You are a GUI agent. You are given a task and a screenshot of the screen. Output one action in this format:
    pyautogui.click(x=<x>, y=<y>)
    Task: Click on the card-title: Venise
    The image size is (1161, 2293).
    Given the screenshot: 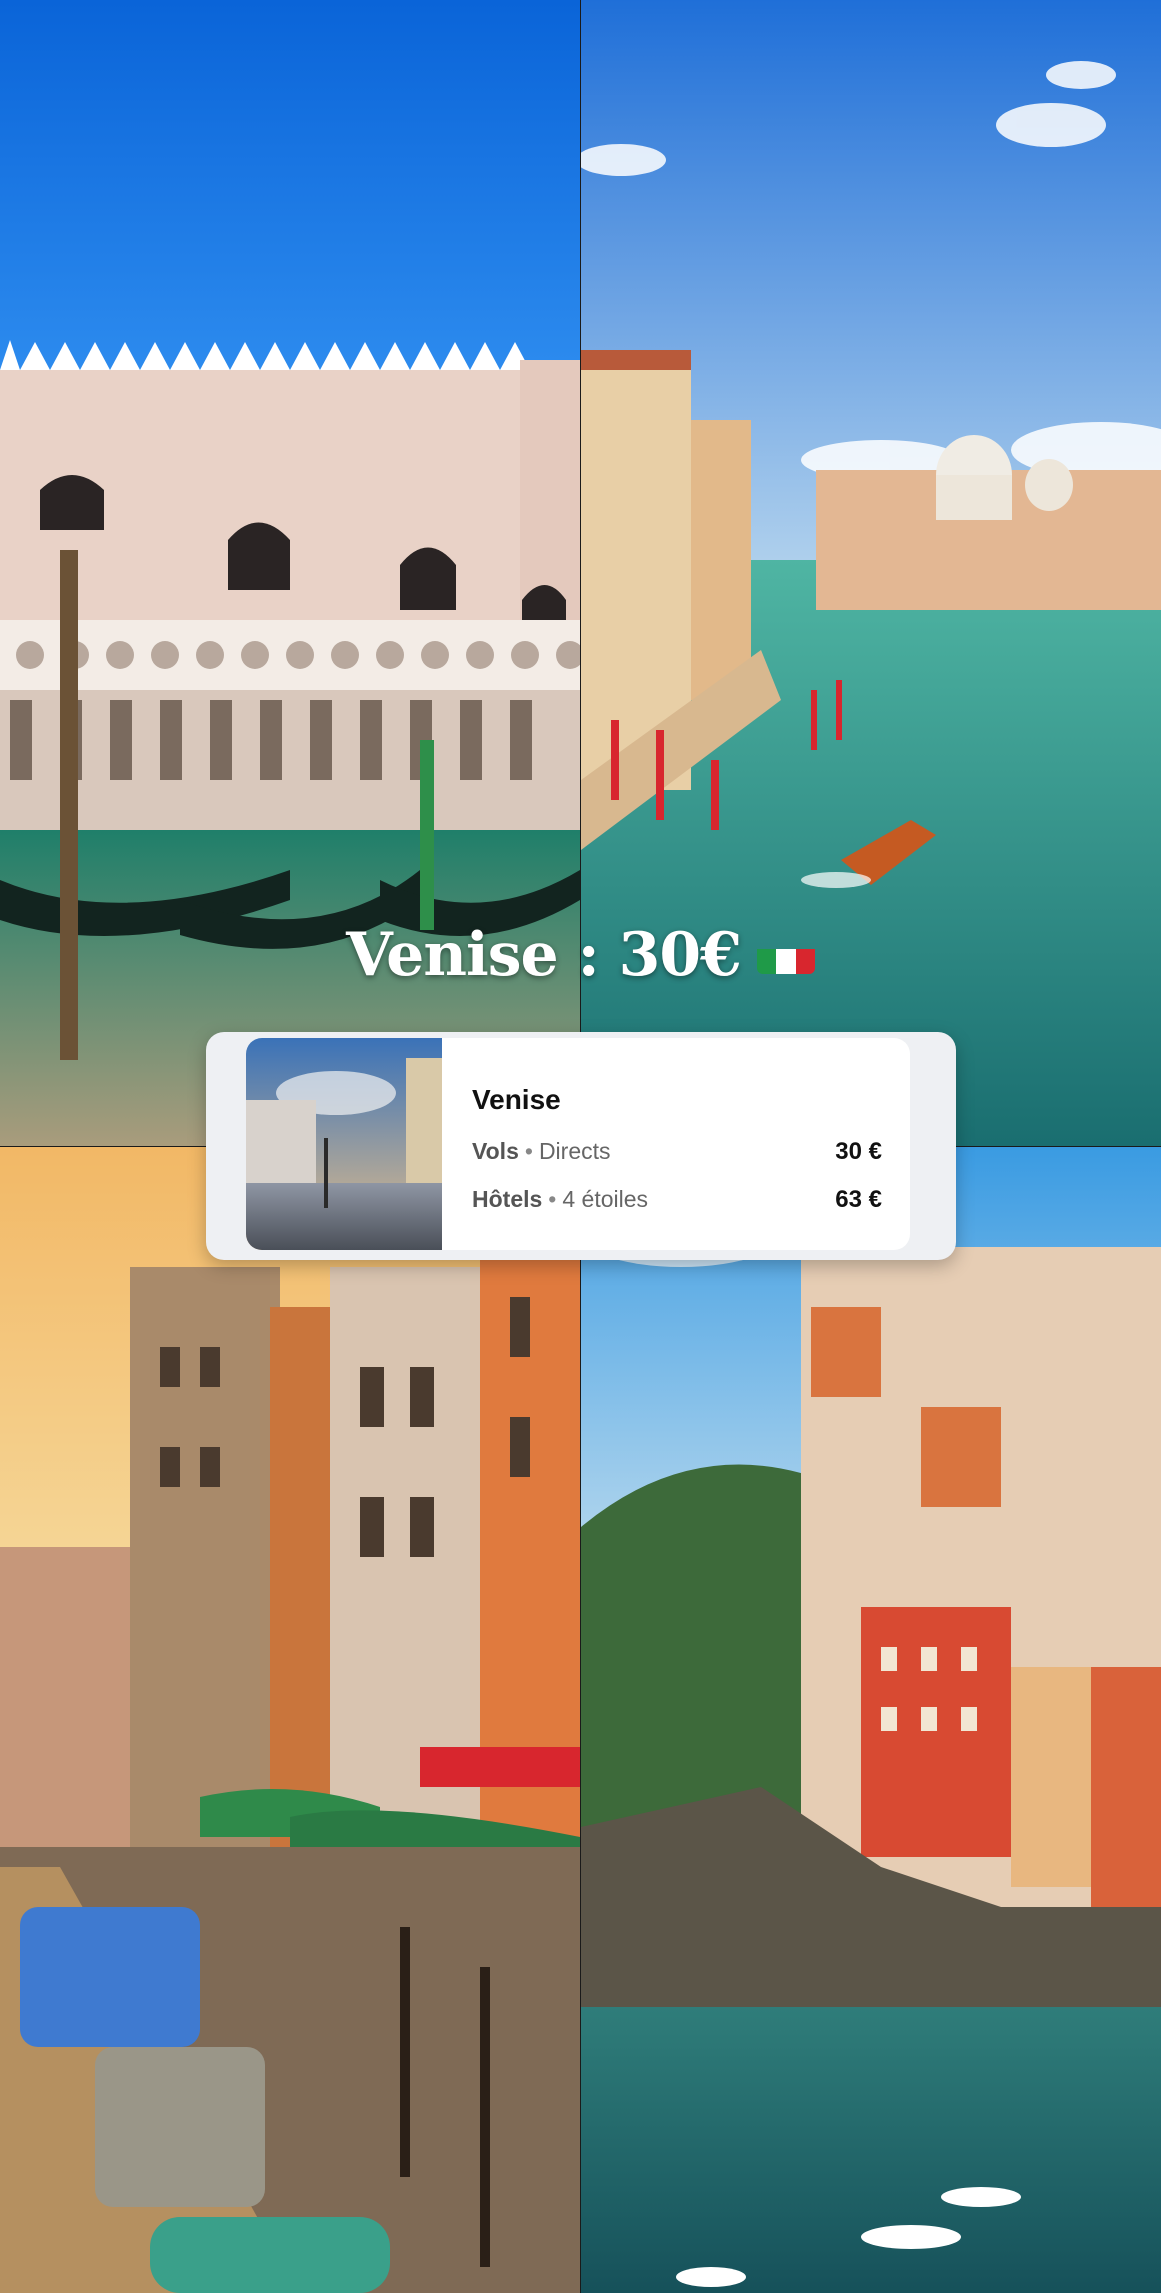 What is the action you would take?
    pyautogui.click(x=516, y=1099)
    